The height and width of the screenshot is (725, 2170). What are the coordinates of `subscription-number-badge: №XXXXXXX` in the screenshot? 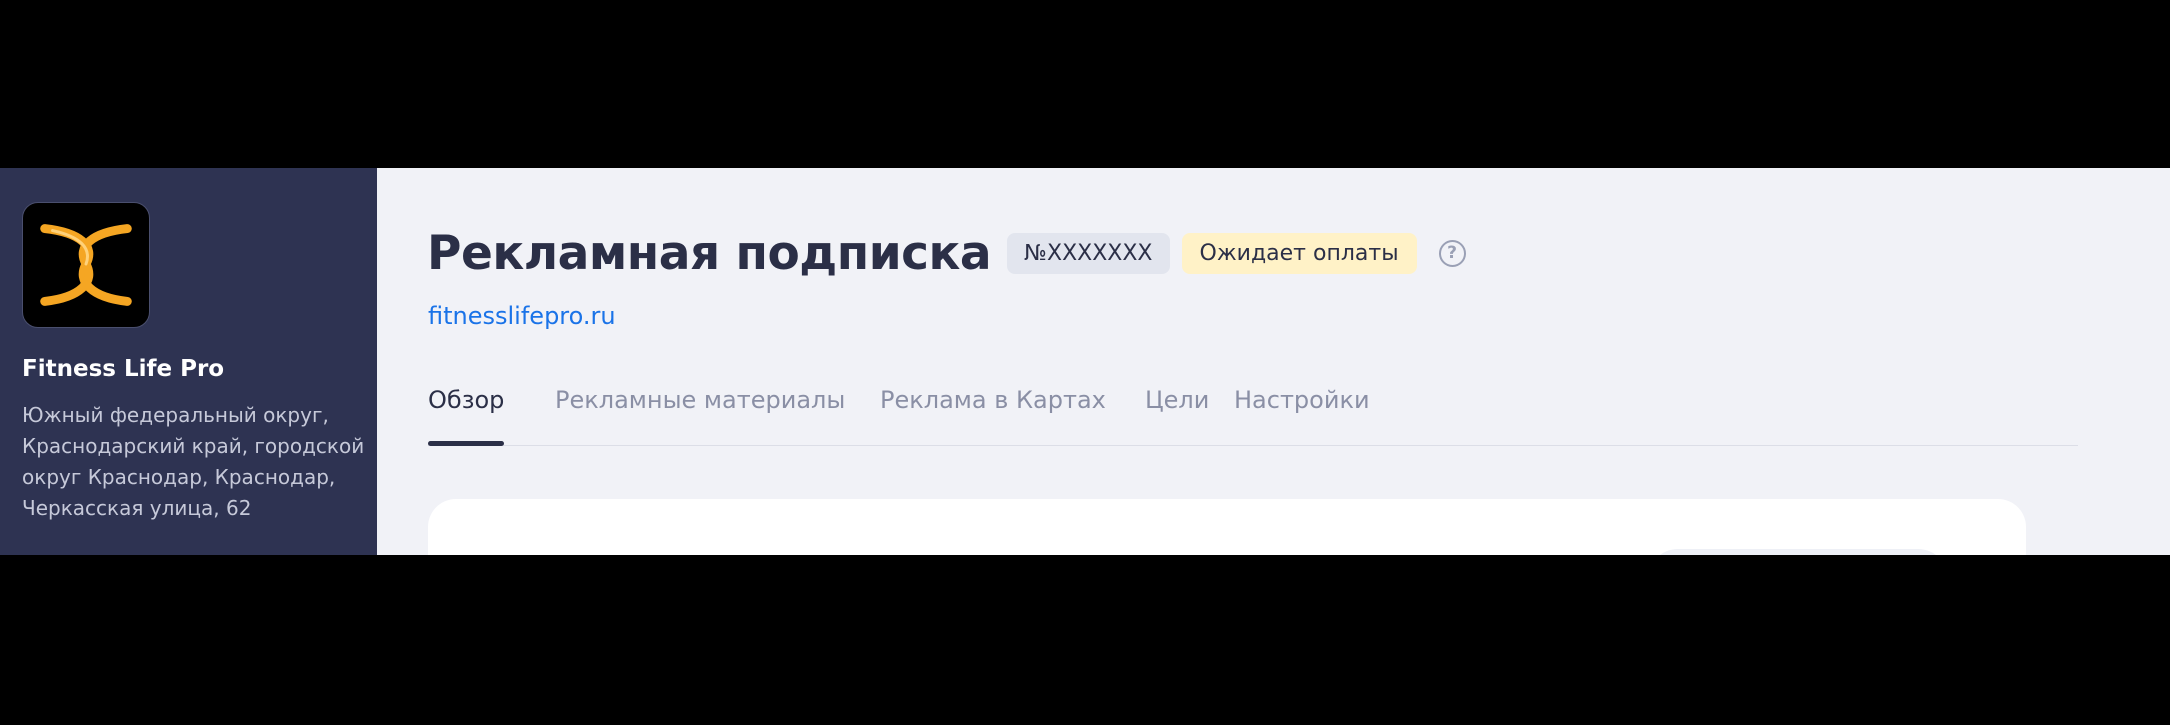 It's located at (1088, 253).